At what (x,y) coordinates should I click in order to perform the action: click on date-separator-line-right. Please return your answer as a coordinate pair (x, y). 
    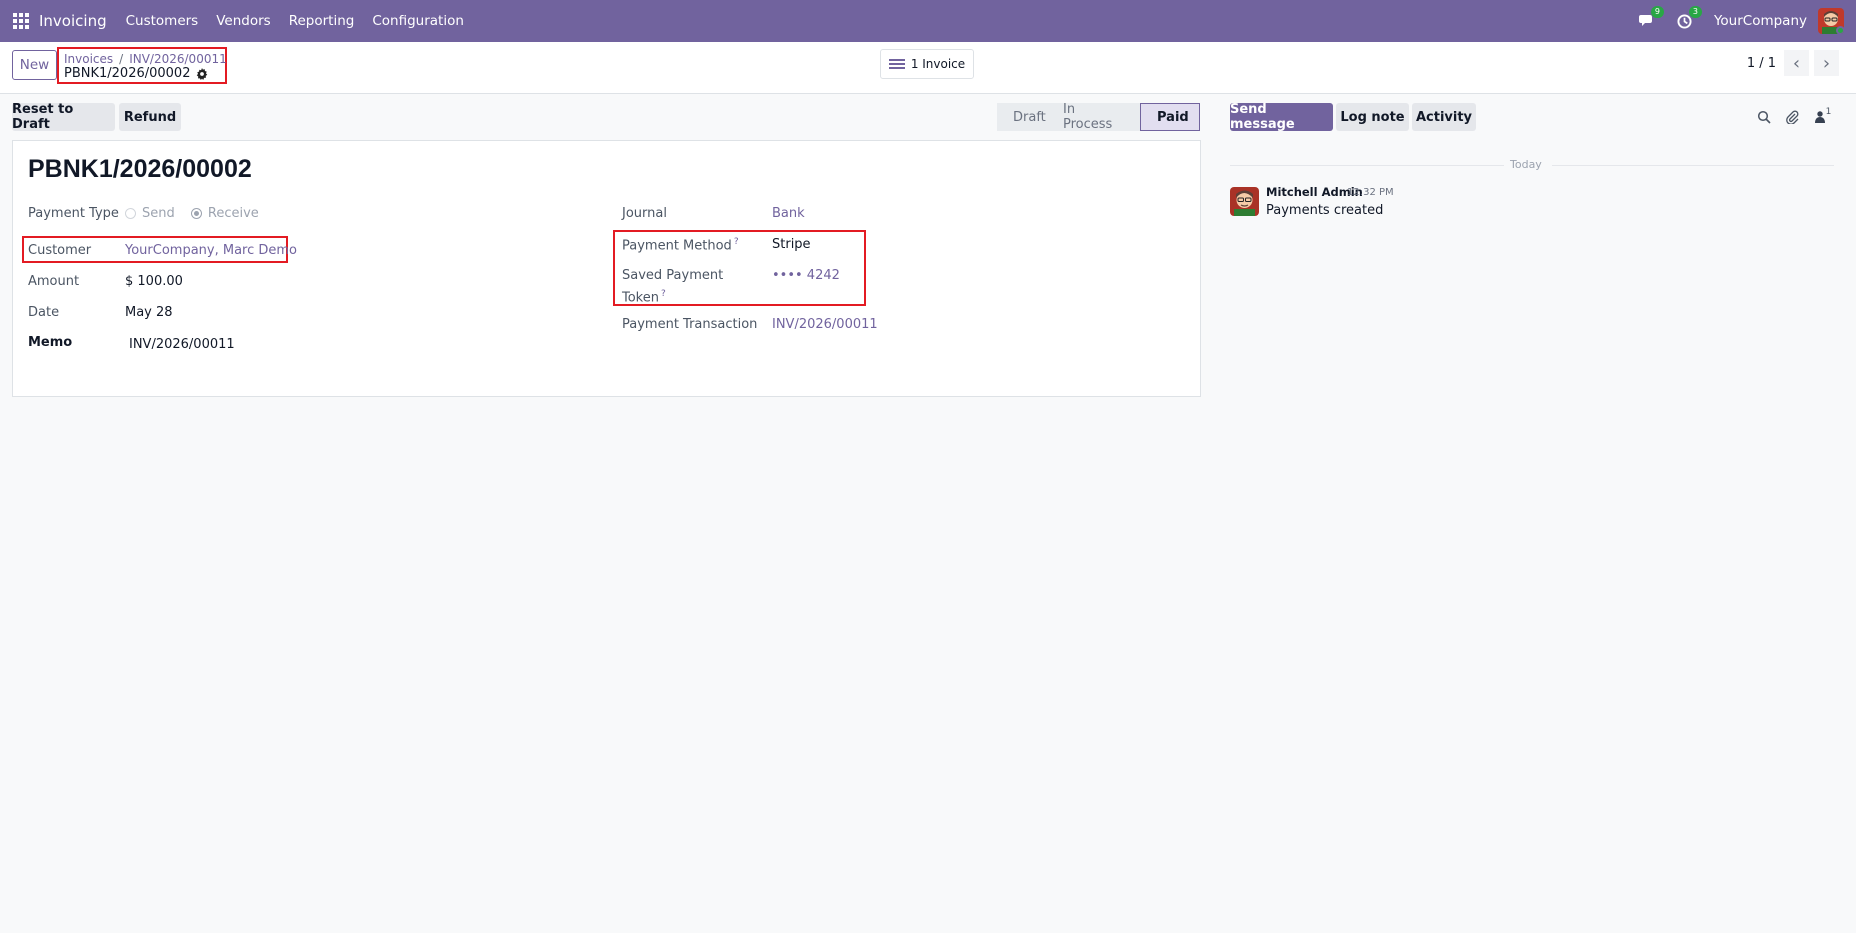
    Looking at the image, I should click on (1693, 165).